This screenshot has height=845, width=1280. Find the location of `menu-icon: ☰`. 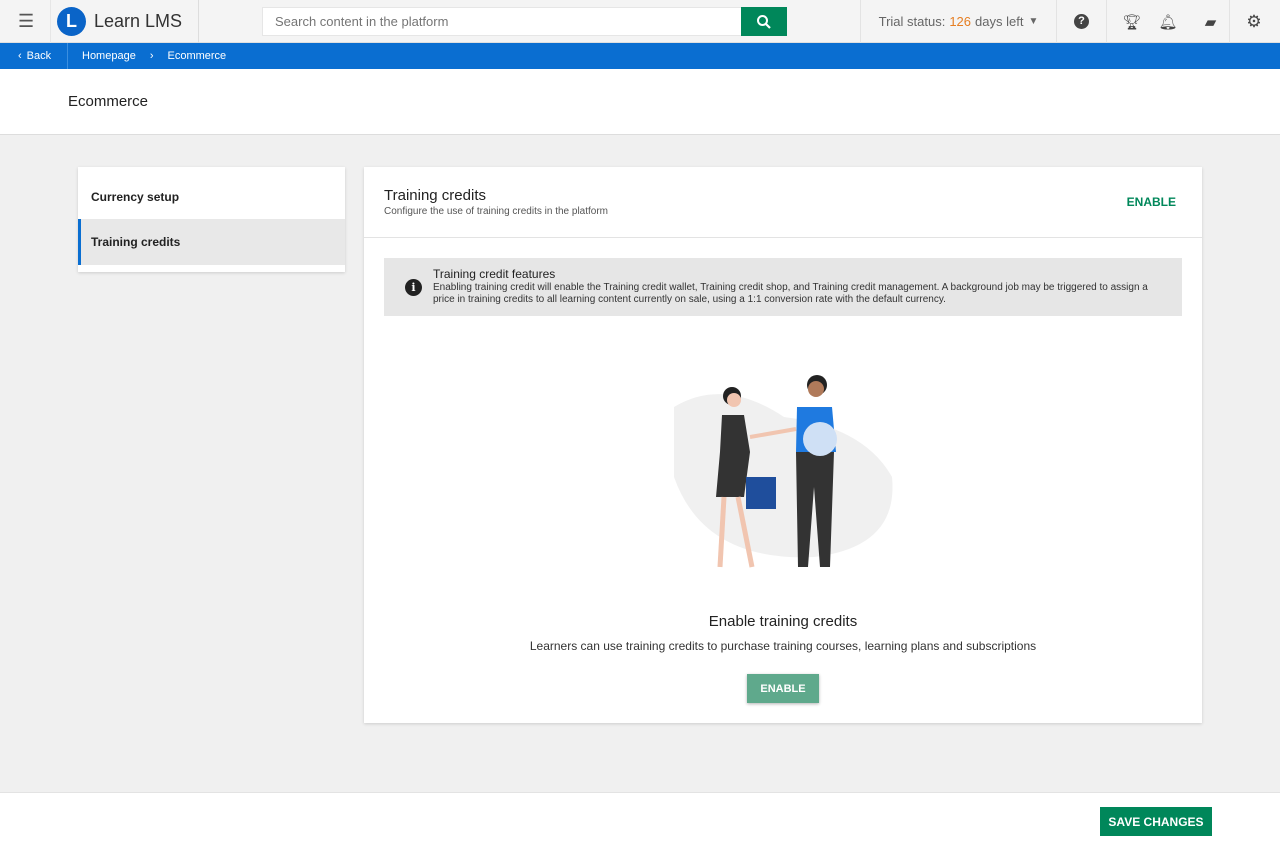

menu-icon: ☰ is located at coordinates (27, 21).